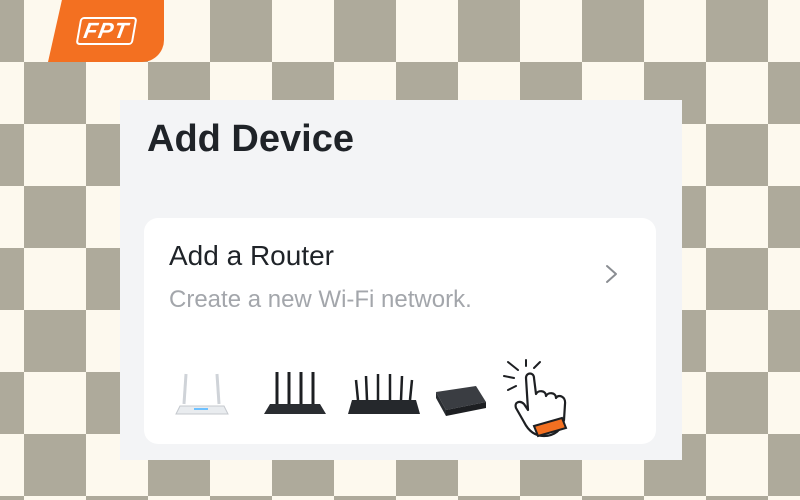 Image resolution: width=800 pixels, height=500 pixels. Describe the element at coordinates (612, 274) in the screenshot. I see `chevron-right-icon` at that location.